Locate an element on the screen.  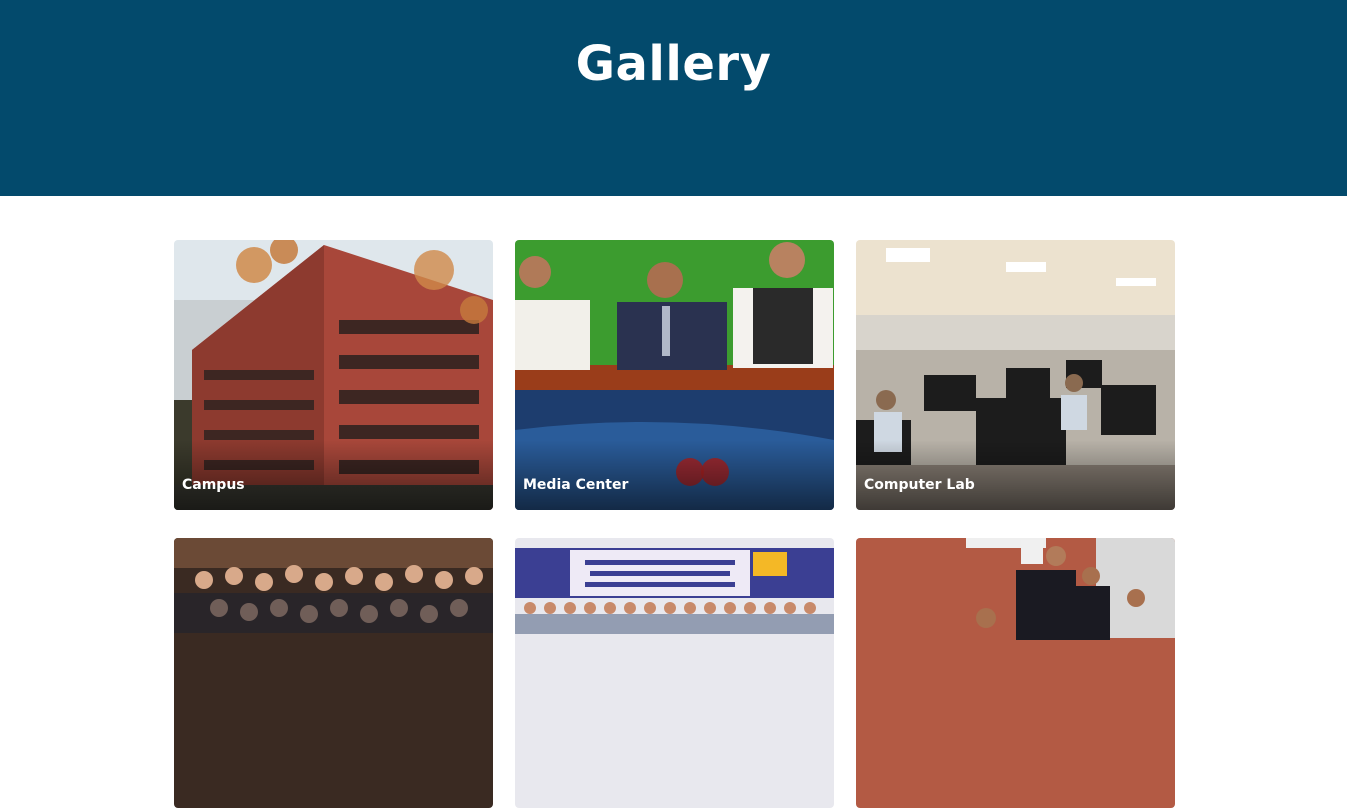
gallery-card-label: Campus is located at coordinates (213, 485).